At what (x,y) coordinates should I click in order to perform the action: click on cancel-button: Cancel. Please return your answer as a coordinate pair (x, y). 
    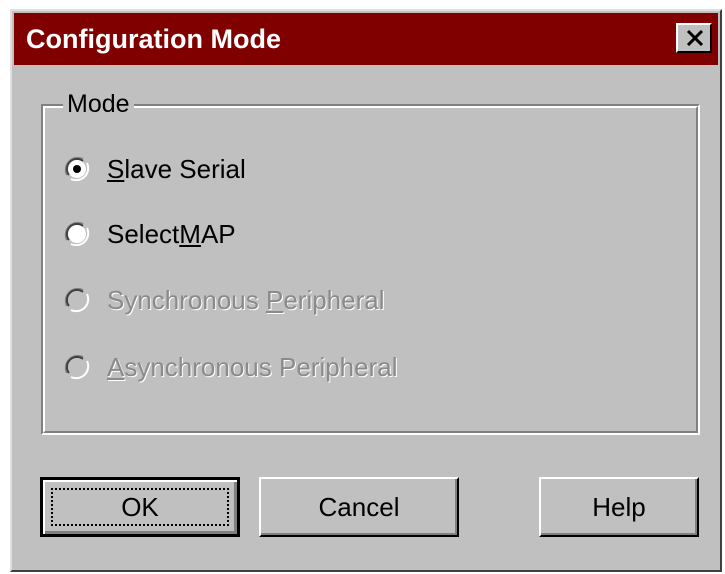
    Looking at the image, I should click on (359, 507).